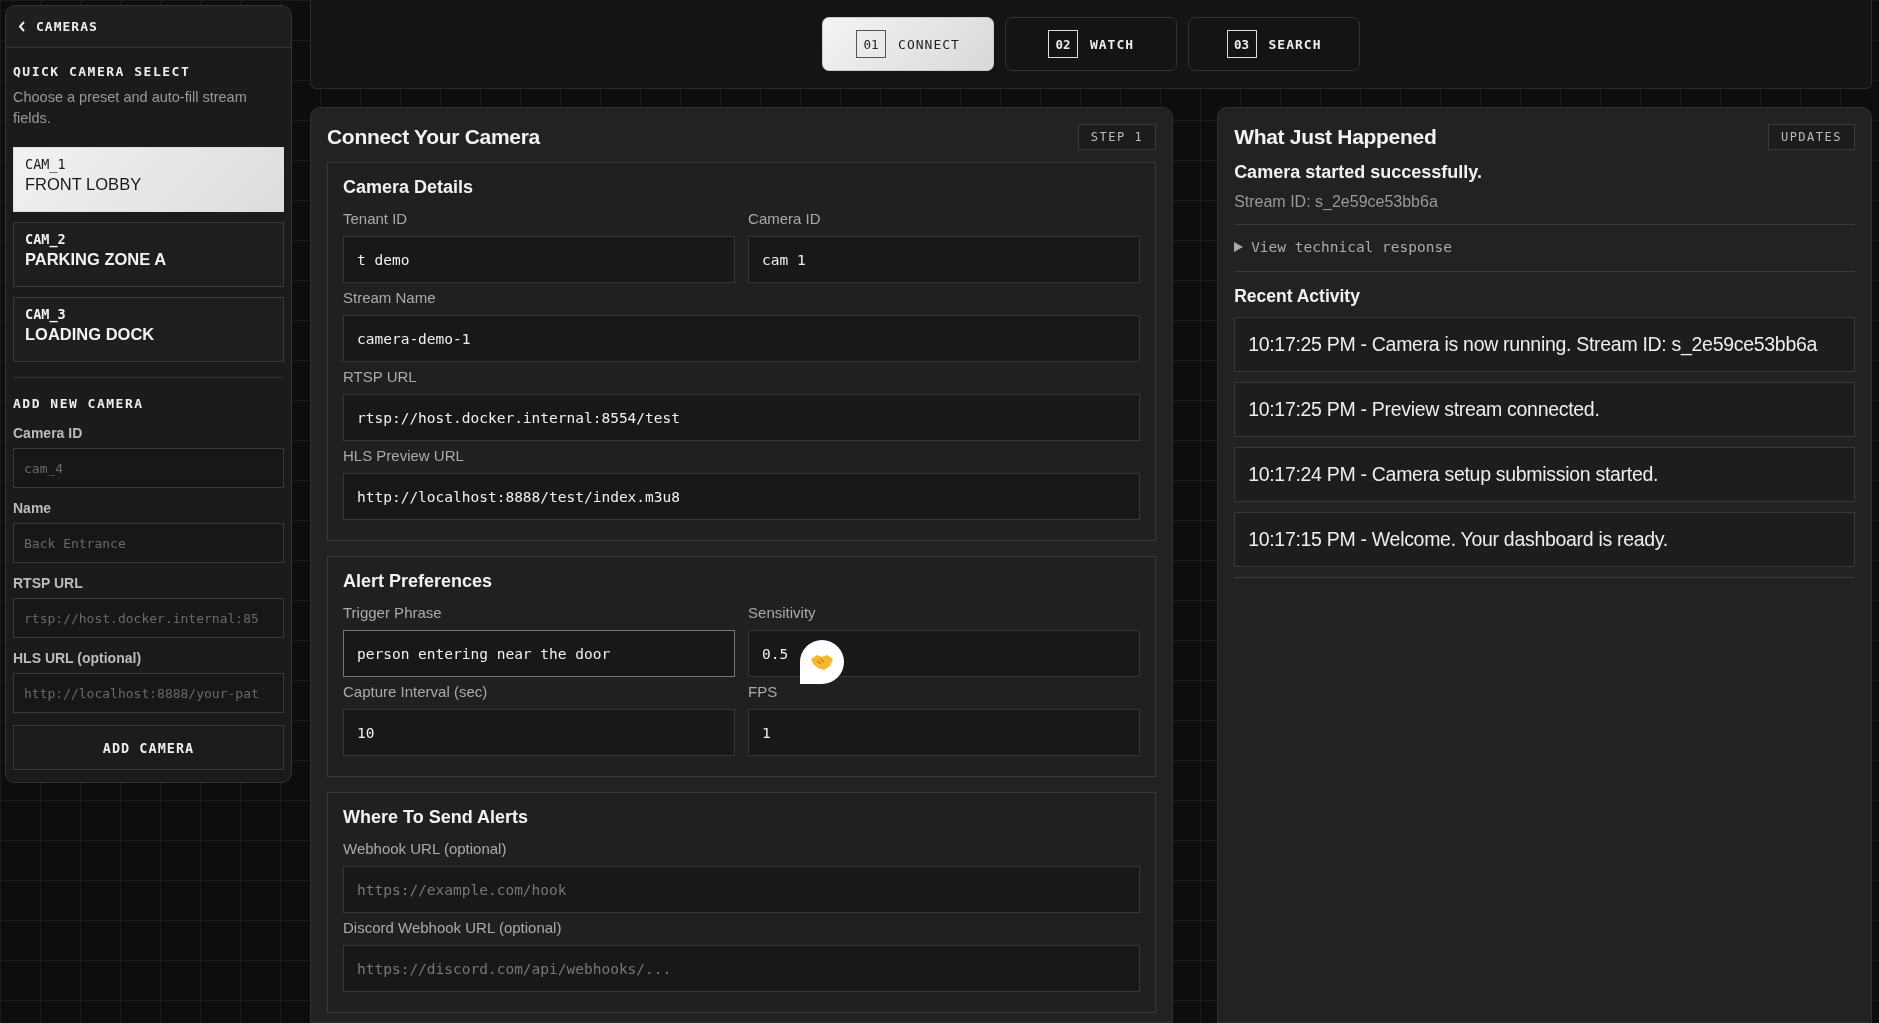 Image resolution: width=1879 pixels, height=1023 pixels. I want to click on input-field: https://example.com/hook, so click(742, 889).